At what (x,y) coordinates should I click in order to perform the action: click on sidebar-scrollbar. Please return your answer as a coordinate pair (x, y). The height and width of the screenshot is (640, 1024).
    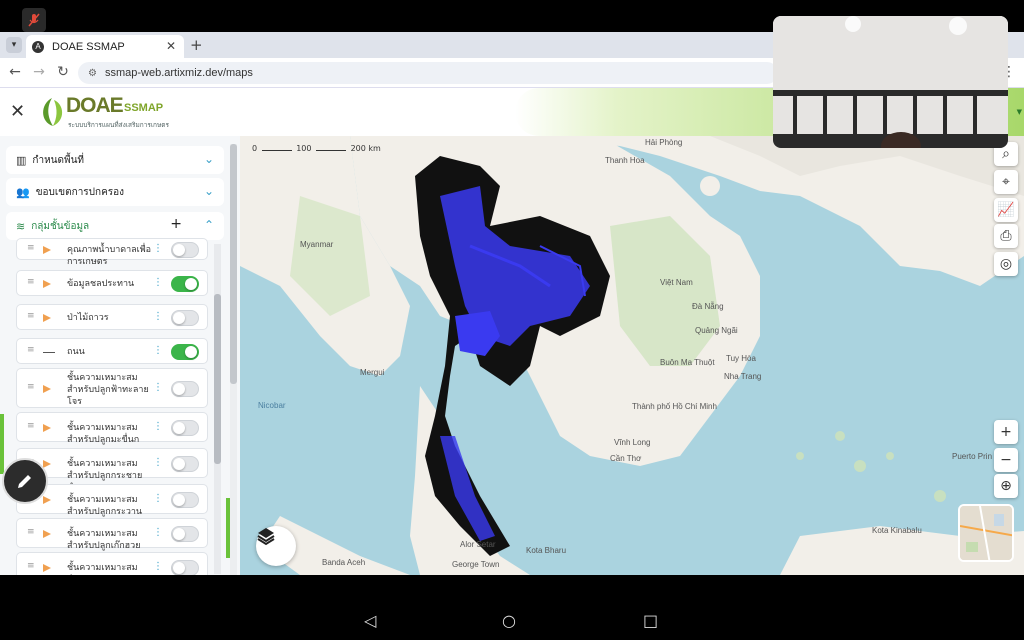
    Looking at the image, I should click on (233, 359).